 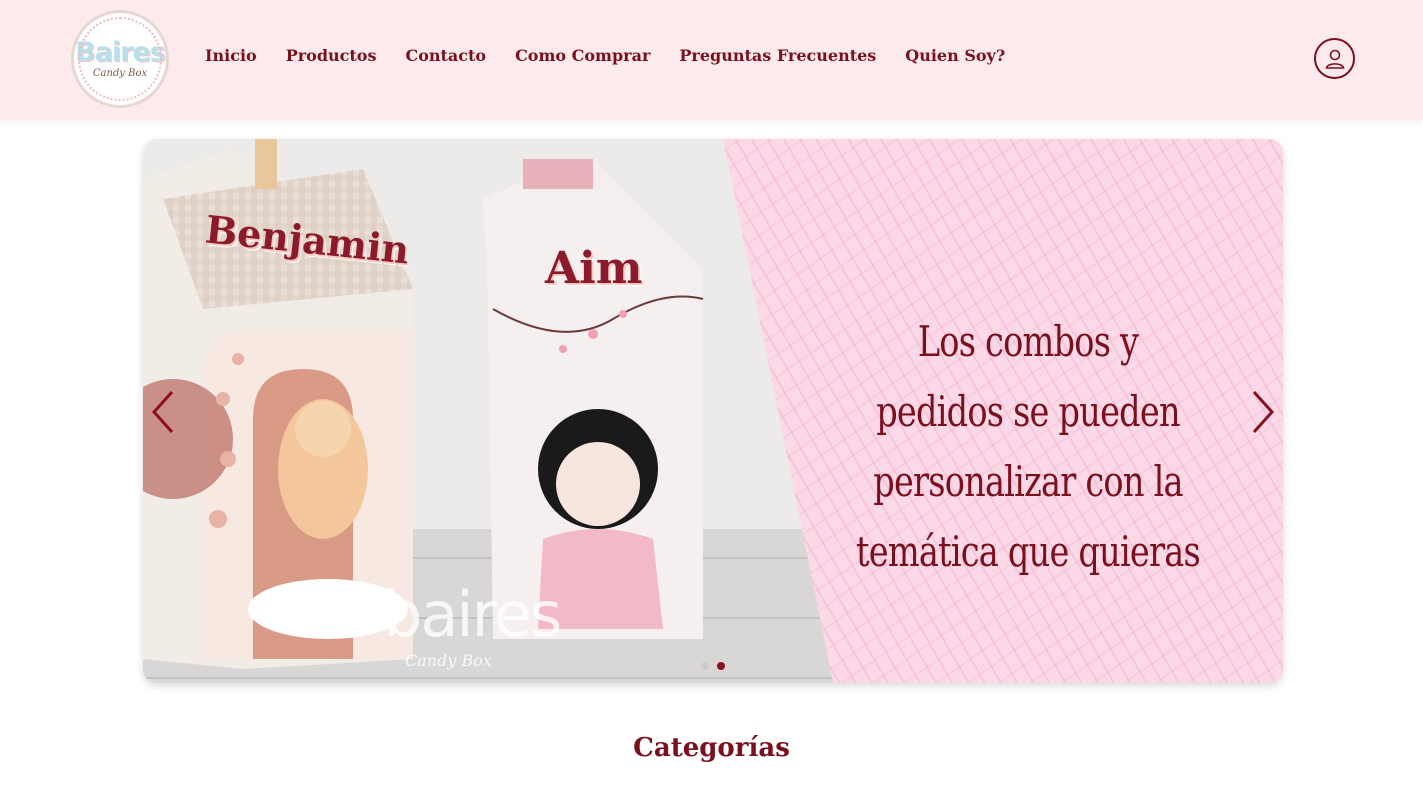 I want to click on chevron-right-icon, so click(x=1263, y=412).